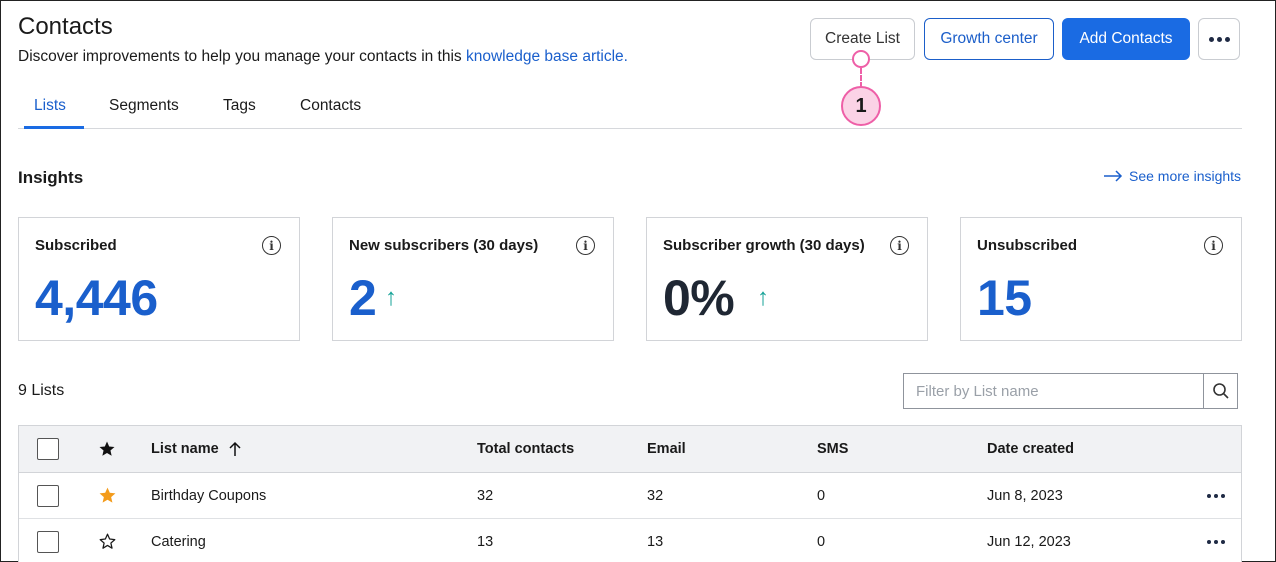 The image size is (1276, 562). What do you see at coordinates (485, 541) in the screenshot?
I see `total-contacts: 13` at bounding box center [485, 541].